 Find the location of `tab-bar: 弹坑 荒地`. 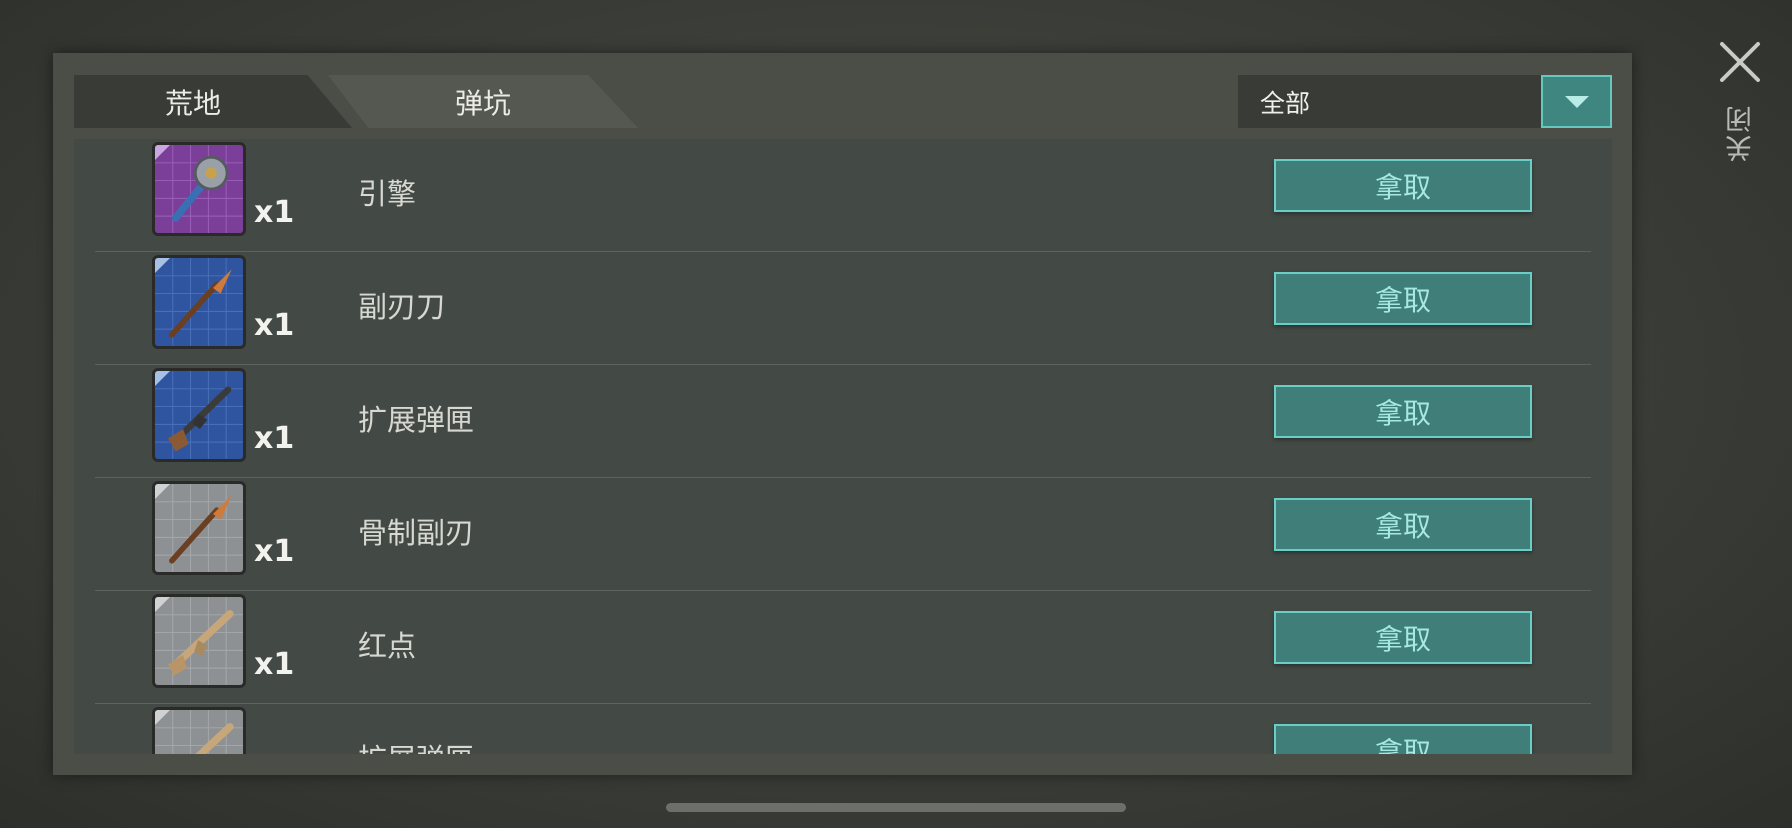

tab-bar: 弹坑 荒地 is located at coordinates (374, 101).